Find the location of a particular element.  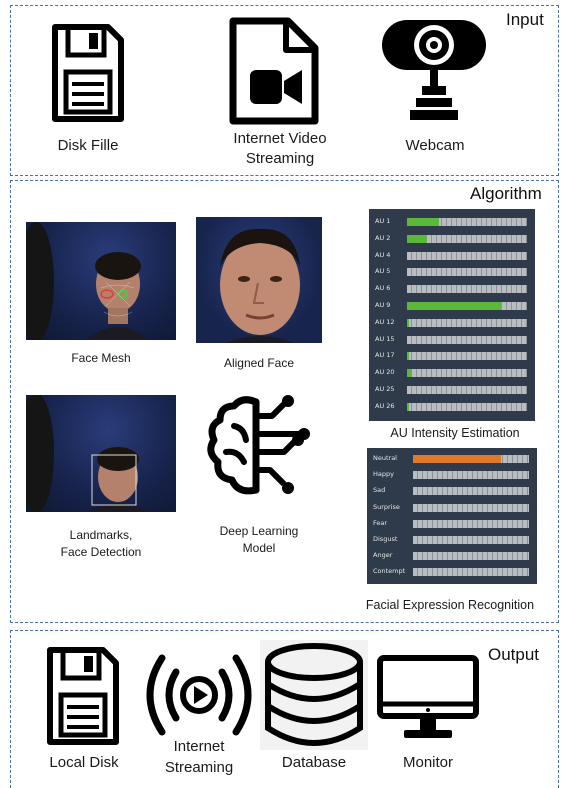

bar-label: AU 9 is located at coordinates (383, 305).